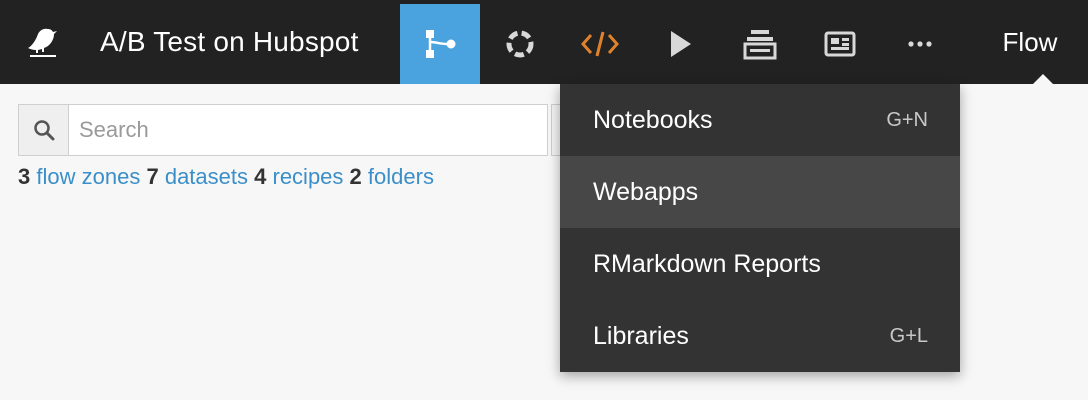  What do you see at coordinates (907, 119) in the screenshot?
I see `menu-item-shortcut: G+N` at bounding box center [907, 119].